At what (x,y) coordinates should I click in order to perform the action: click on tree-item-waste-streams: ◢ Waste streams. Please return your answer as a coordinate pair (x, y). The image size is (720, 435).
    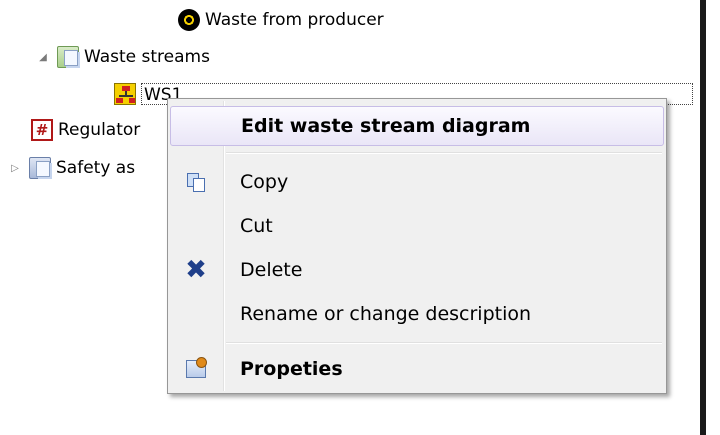
    Looking at the image, I should click on (123, 57).